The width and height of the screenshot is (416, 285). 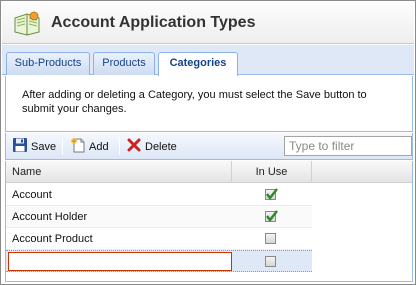 What do you see at coordinates (153, 22) in the screenshot?
I see `page-title: Account Application Types` at bounding box center [153, 22].